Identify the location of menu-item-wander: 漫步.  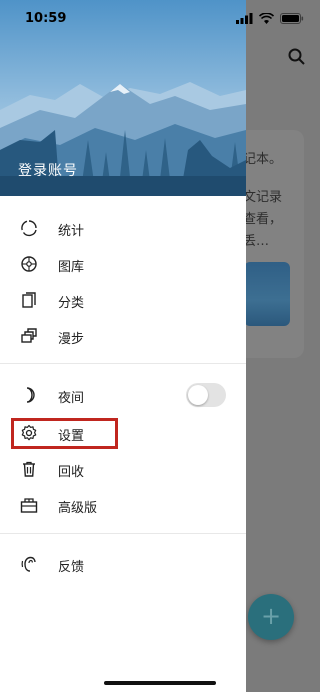
(123, 336).